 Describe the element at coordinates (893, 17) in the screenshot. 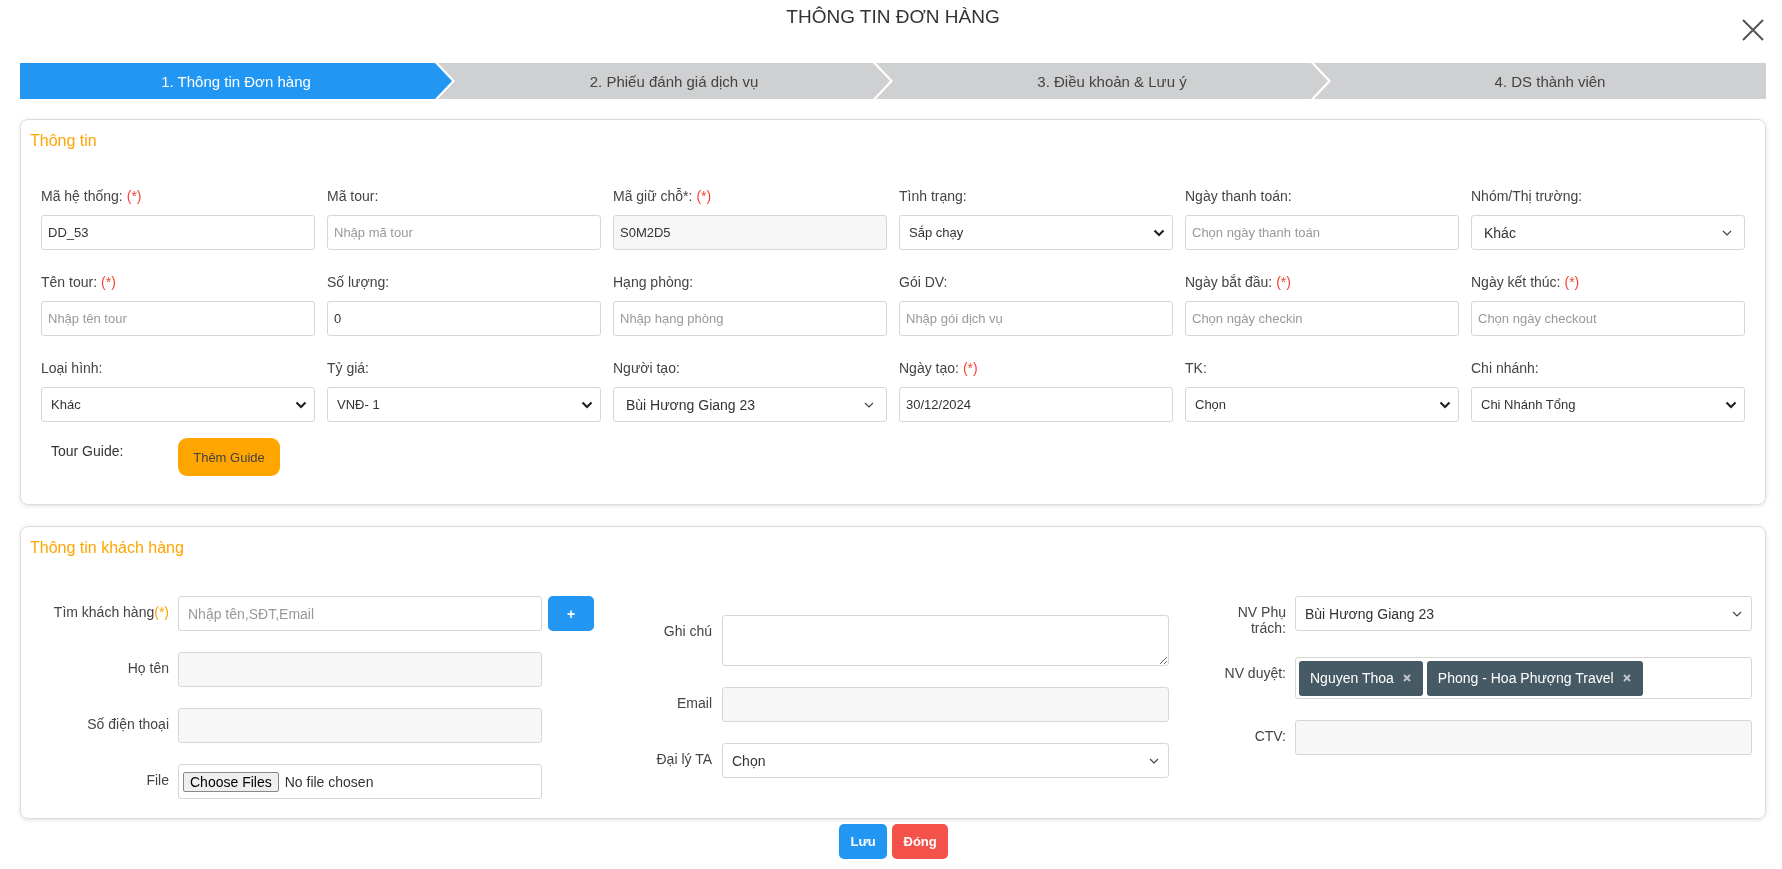

I see `dialog-title: THÔNG TIN ĐƠN HÀNG` at that location.